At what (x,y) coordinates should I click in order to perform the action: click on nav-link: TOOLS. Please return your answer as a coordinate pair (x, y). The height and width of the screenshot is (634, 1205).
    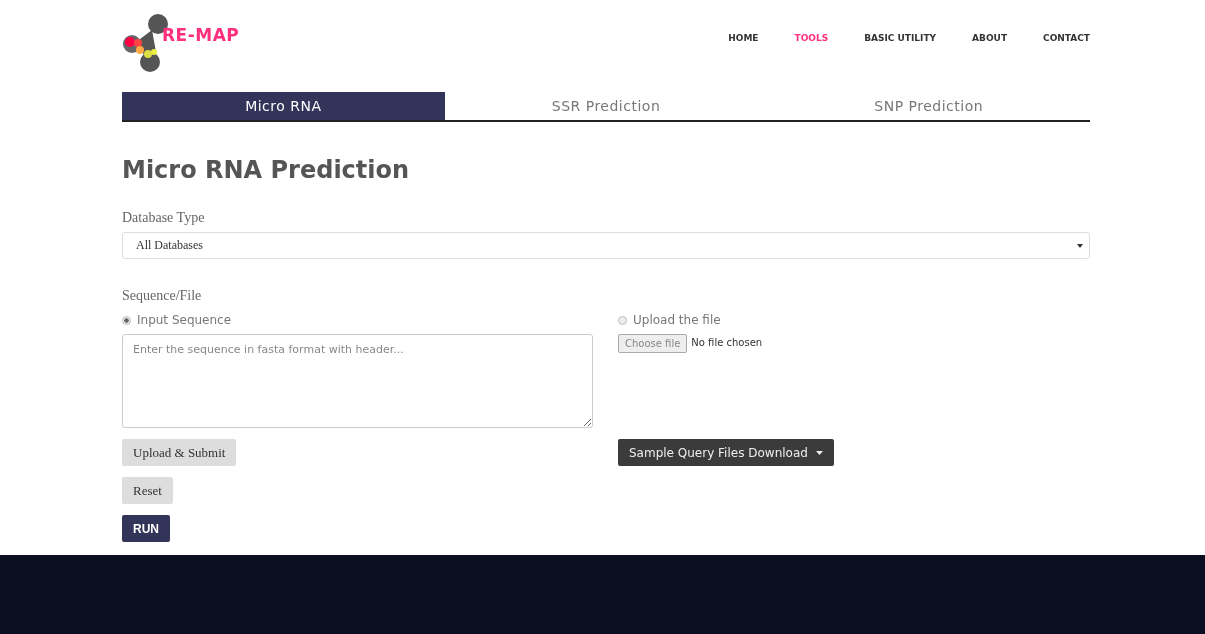
    Looking at the image, I should click on (811, 38).